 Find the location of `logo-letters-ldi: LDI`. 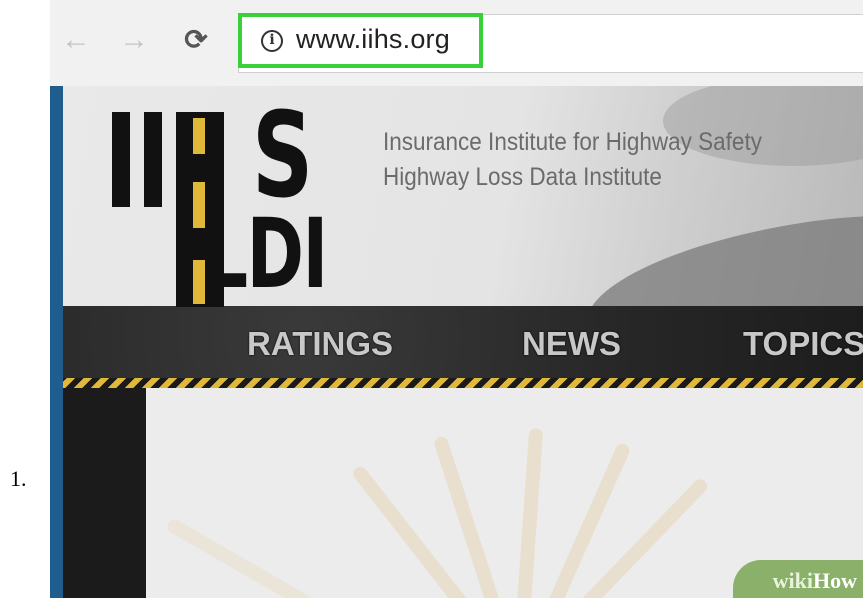

logo-letters-ldi: LDI is located at coordinates (266, 254).